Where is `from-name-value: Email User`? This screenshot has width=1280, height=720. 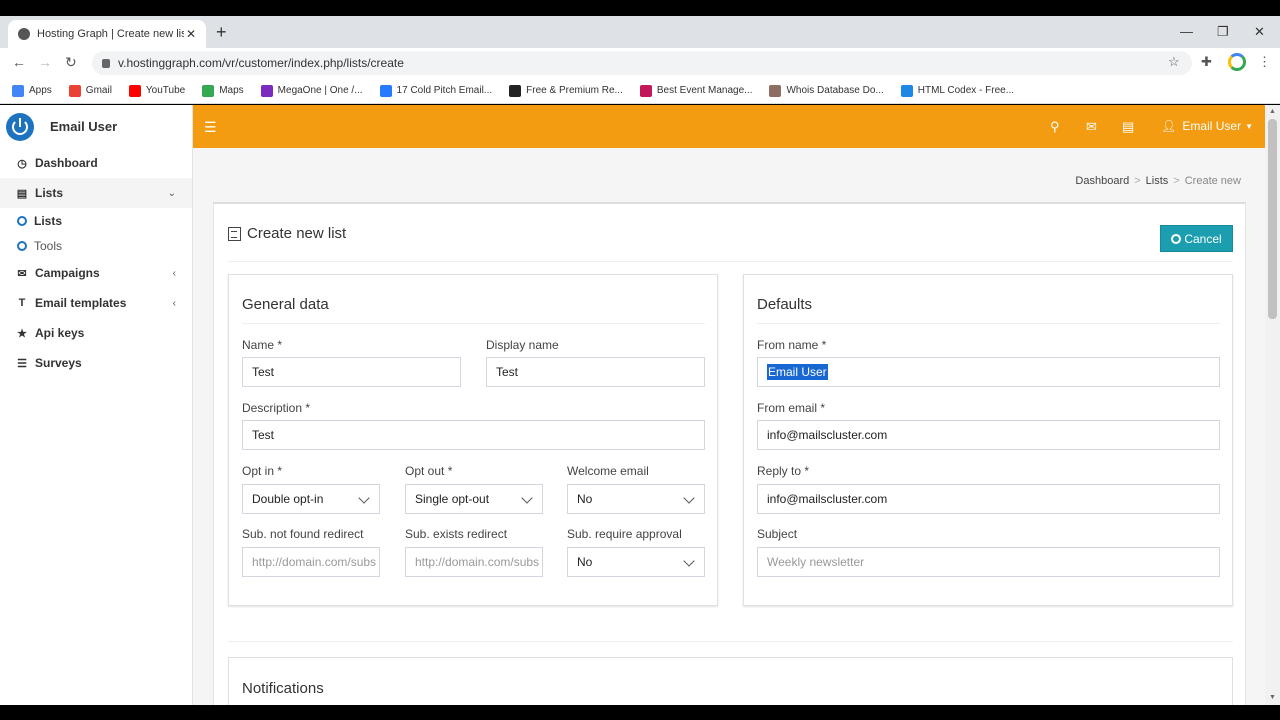 from-name-value: Email User is located at coordinates (797, 372).